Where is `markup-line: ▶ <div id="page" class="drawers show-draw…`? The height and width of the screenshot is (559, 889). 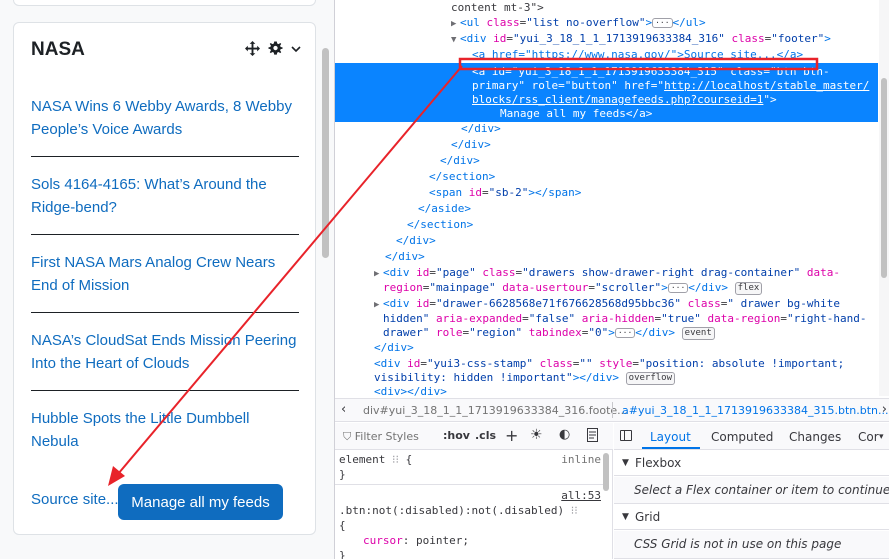
markup-line: ▶ <div id="page" class="drawers show-draw… is located at coordinates (626, 273).